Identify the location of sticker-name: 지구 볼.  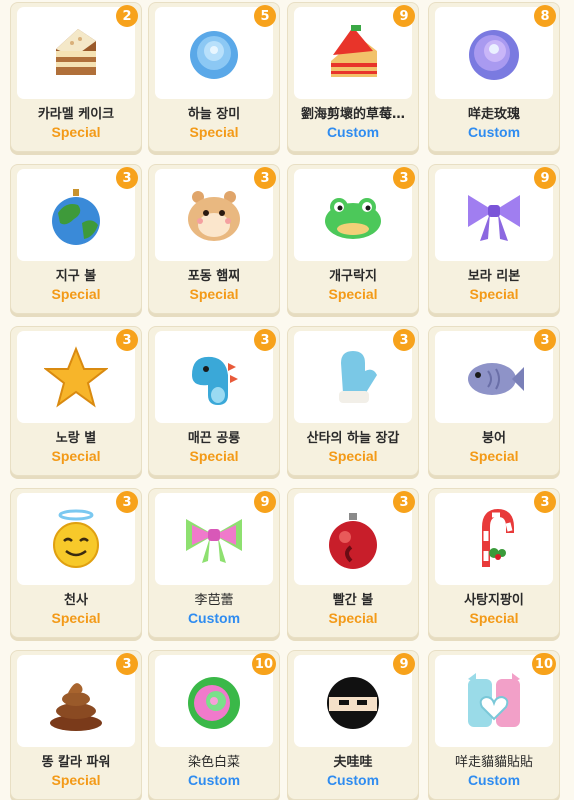
(76, 276).